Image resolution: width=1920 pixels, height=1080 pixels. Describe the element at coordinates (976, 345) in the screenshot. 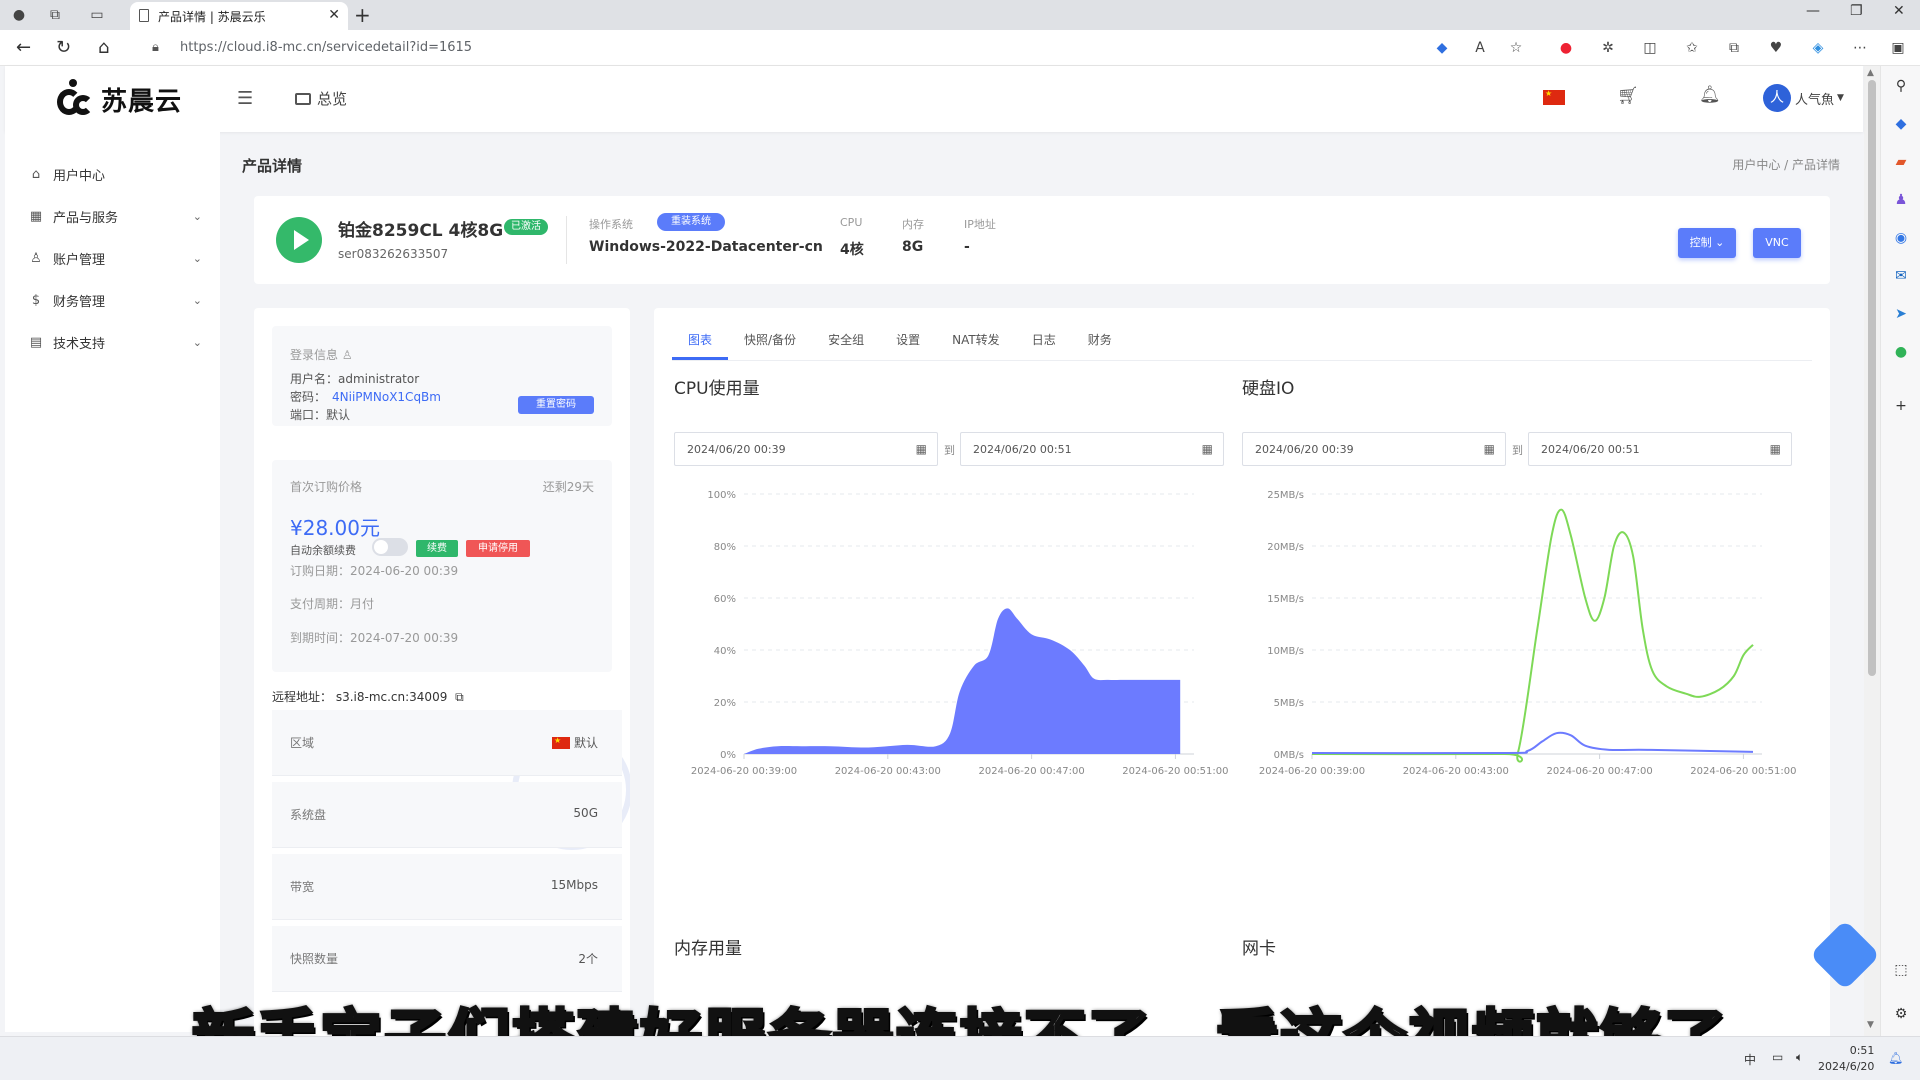

I see `tab-nat: NAT转发` at that location.